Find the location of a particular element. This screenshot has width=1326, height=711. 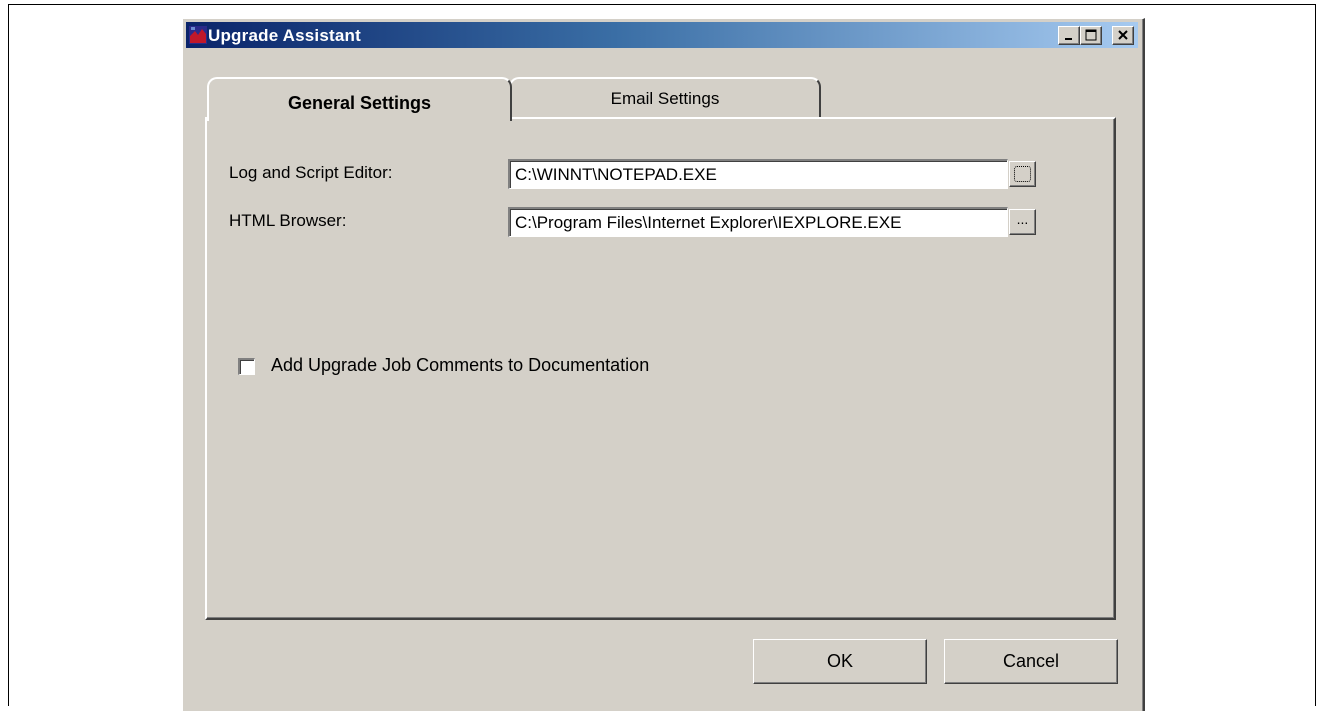

minimize-icon is located at coordinates (1068, 39).